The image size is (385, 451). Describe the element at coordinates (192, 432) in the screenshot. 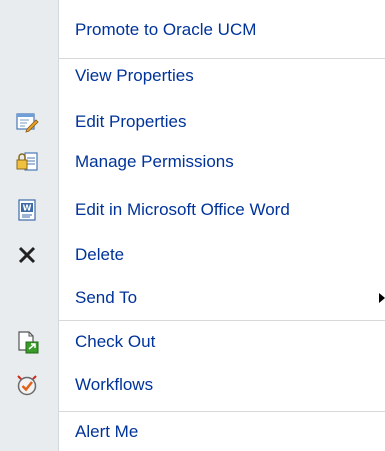

I see `menu-item-alert-me: Alert Me` at that location.